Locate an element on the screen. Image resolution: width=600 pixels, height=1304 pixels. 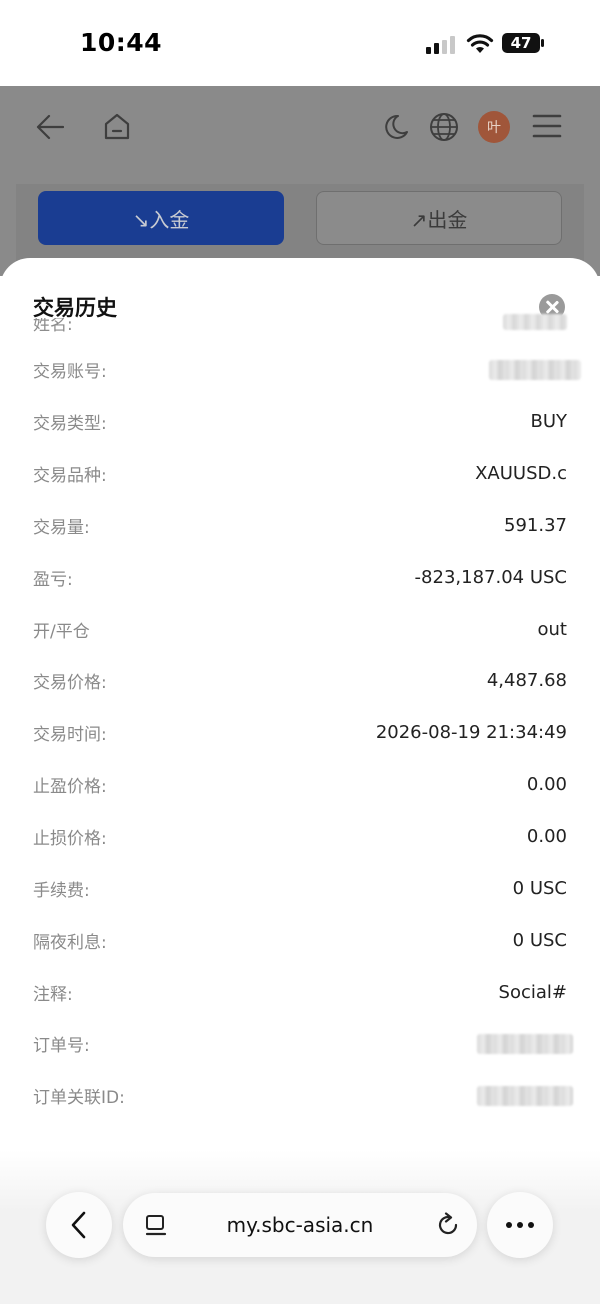
more-options-button is located at coordinates (520, 1225).